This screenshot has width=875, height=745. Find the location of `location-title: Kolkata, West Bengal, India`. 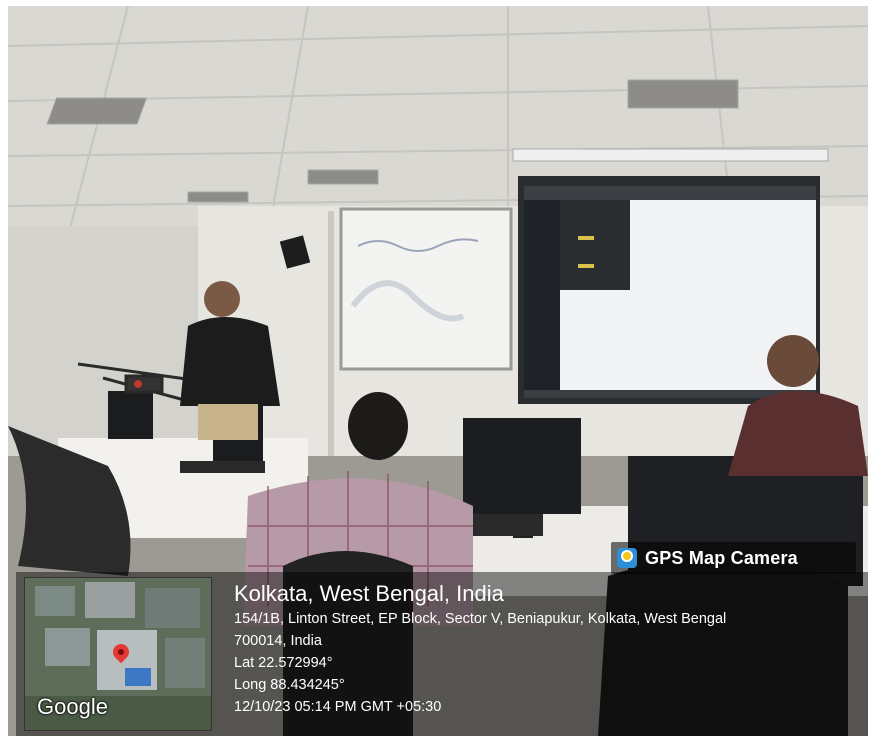

location-title: Kolkata, West Bengal, India is located at coordinates (369, 593).